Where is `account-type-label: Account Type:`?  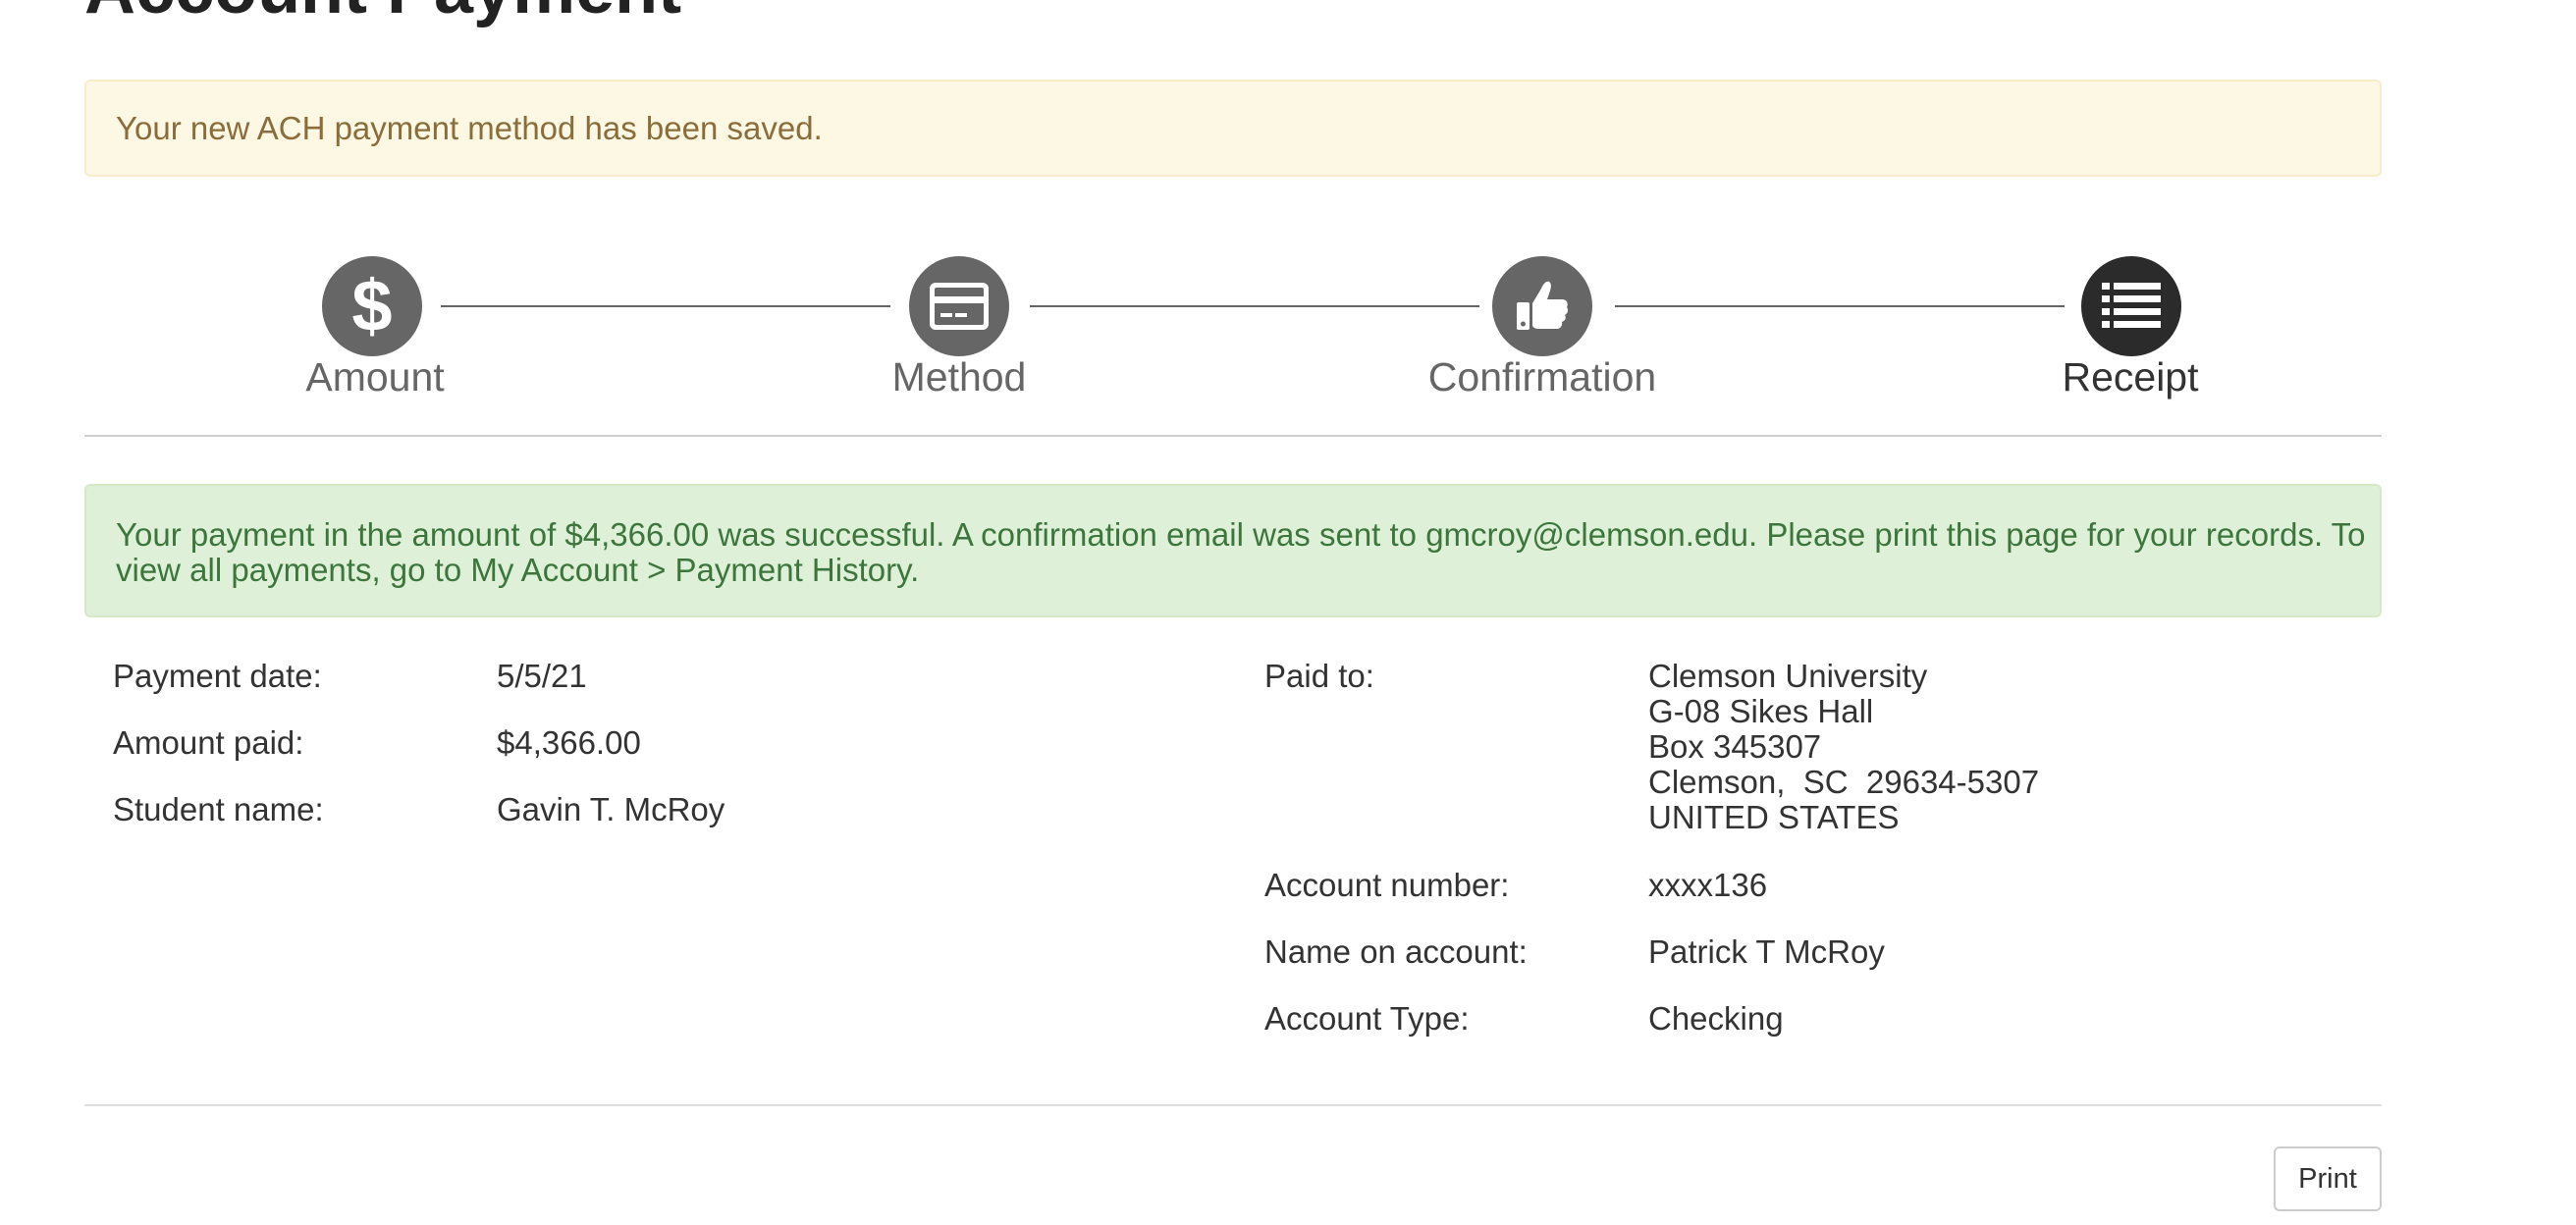 account-type-label: Account Type: is located at coordinates (1367, 1018).